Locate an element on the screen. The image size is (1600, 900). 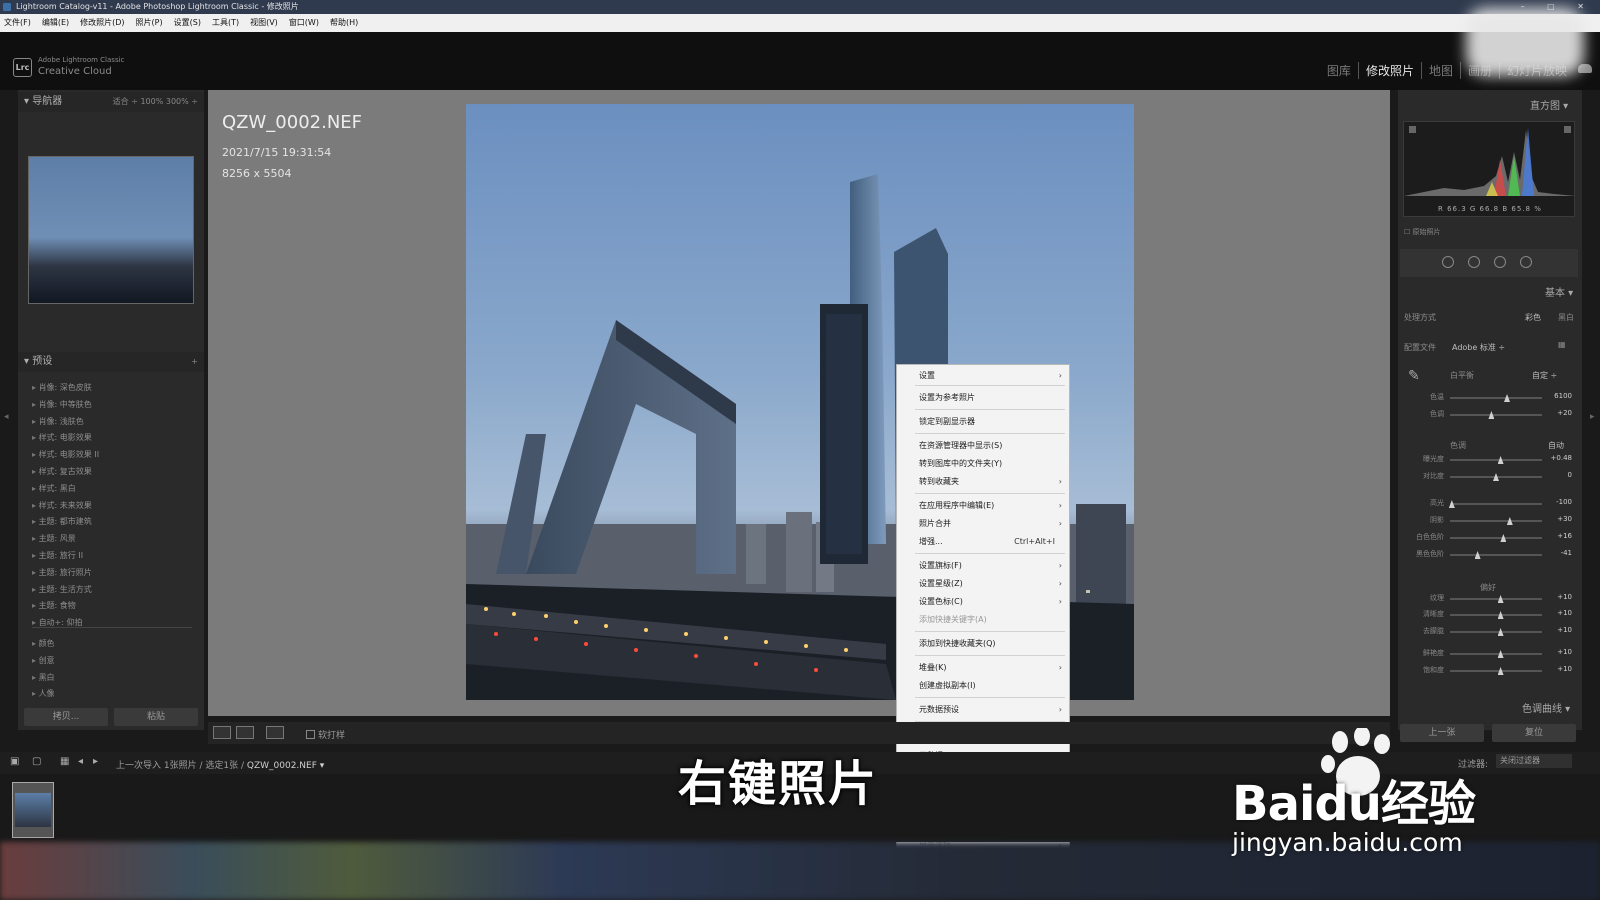
module-tab-1: 修改照片 is located at coordinates (1389, 70).